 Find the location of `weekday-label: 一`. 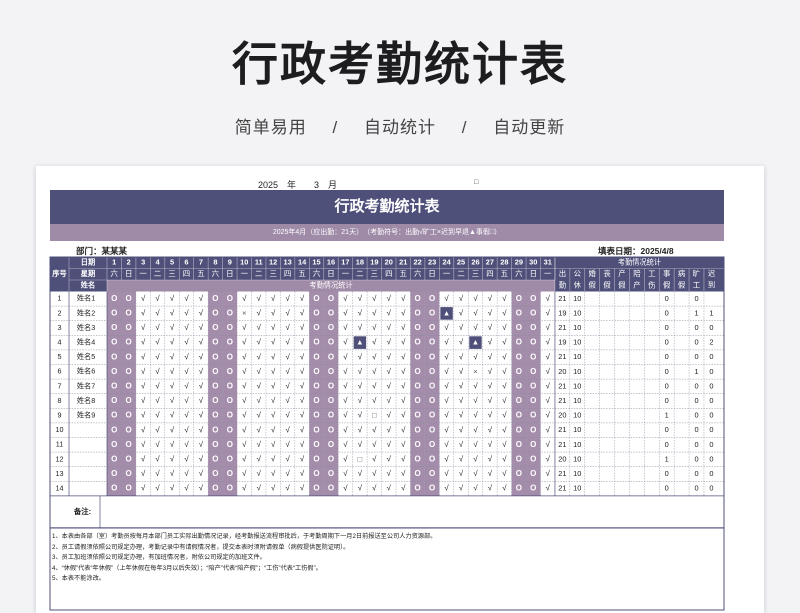

weekday-label: 一 is located at coordinates (143, 273).